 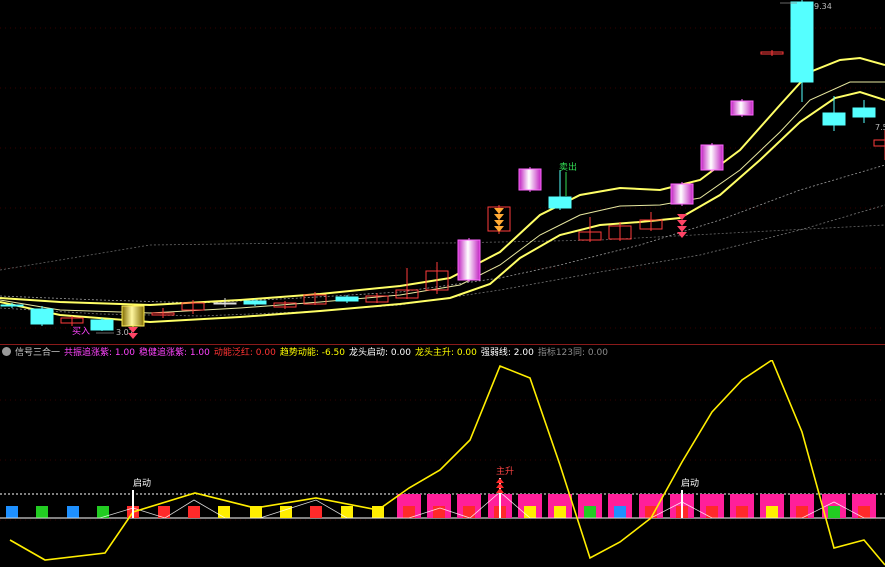 I want to click on start-marker-label-2: 启动, so click(x=690, y=483).